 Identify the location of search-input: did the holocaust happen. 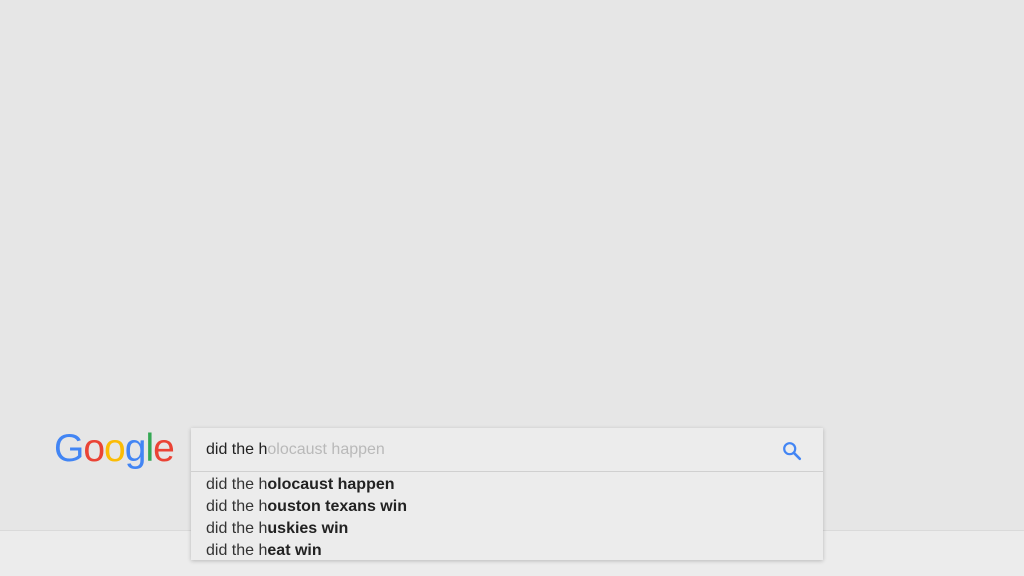
(507, 450).